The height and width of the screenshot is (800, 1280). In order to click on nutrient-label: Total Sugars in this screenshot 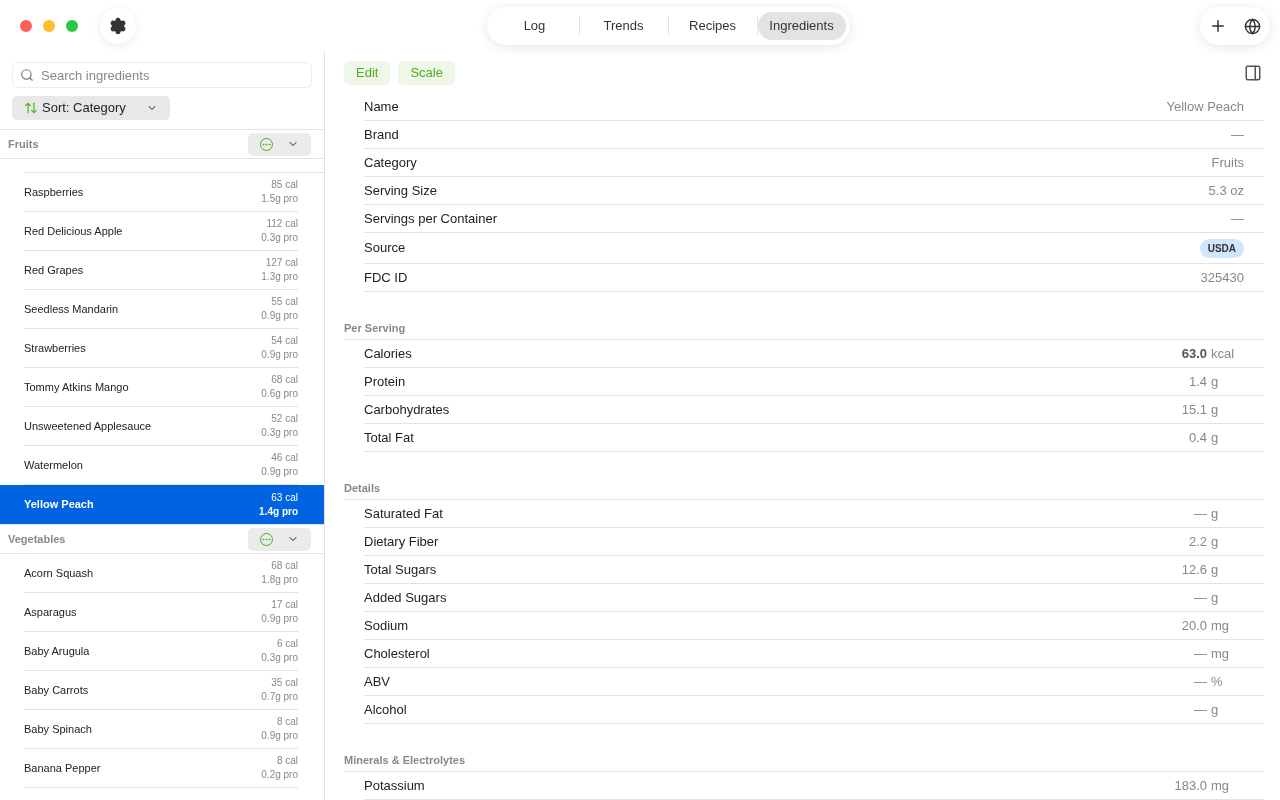, I will do `click(401, 569)`.